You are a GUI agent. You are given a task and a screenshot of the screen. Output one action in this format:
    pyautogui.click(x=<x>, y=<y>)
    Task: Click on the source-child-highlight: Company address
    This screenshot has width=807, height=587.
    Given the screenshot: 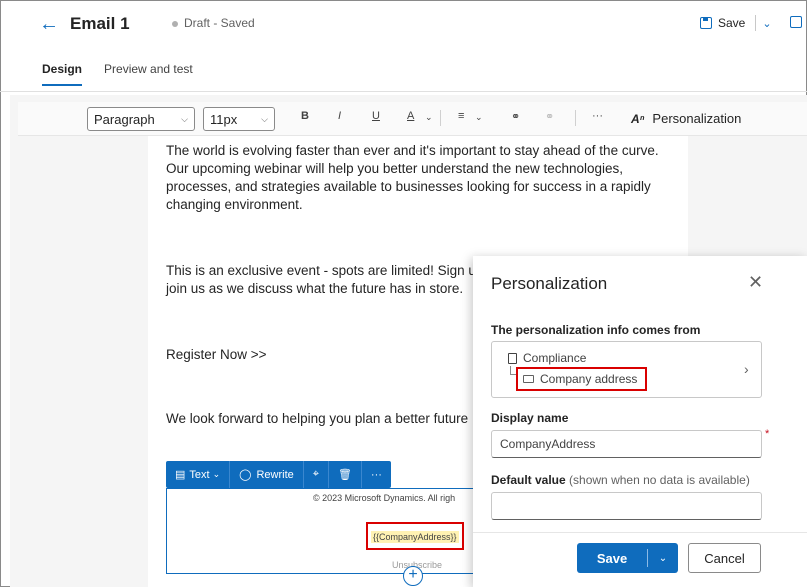 What is the action you would take?
    pyautogui.click(x=582, y=379)
    